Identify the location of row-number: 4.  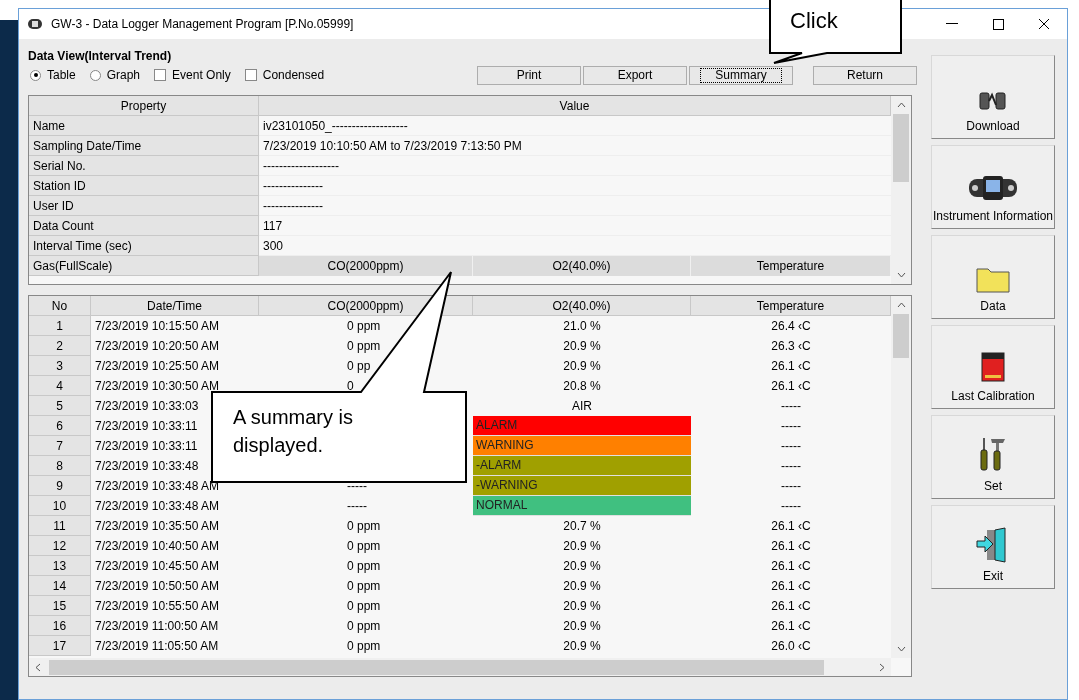
(60, 386).